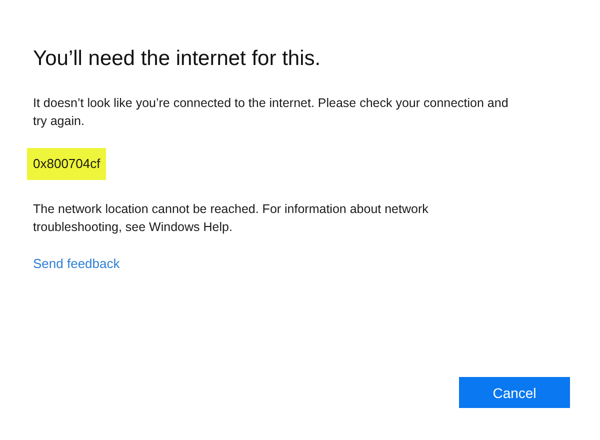  I want to click on send-feedback-link: Send feedback, so click(76, 263).